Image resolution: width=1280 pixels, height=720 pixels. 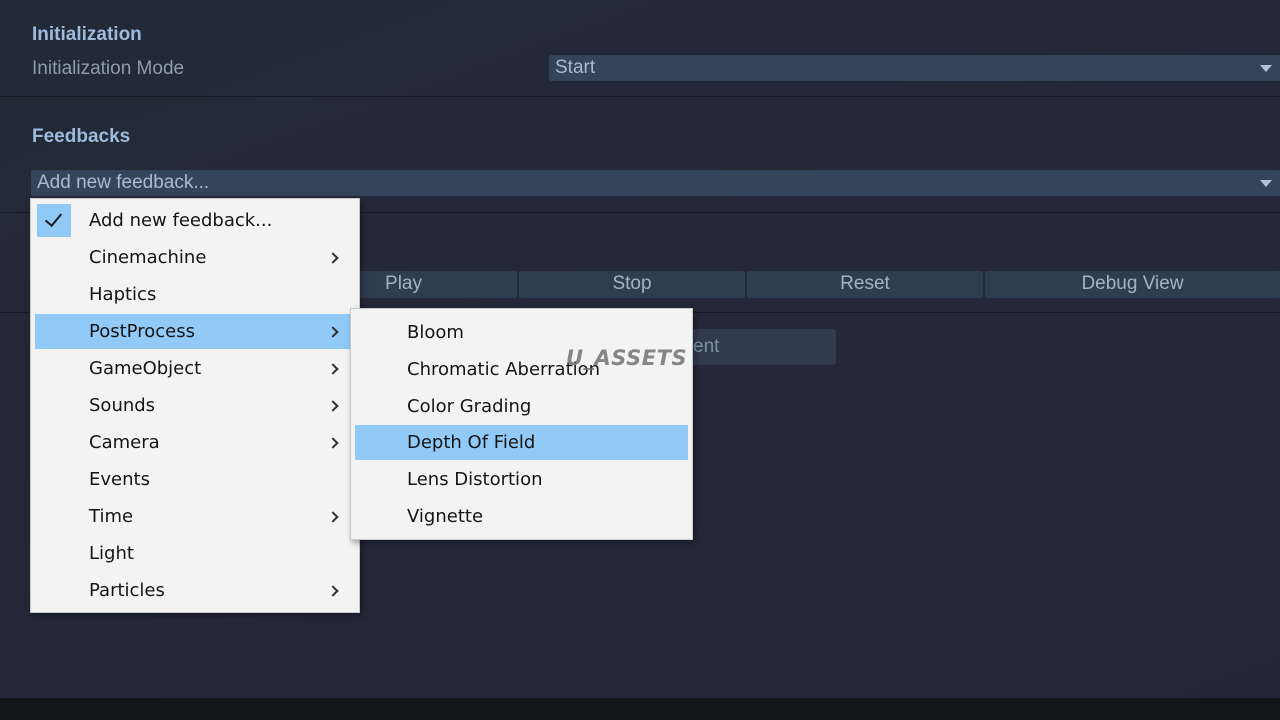 I want to click on menu-item-label: GameObject, so click(x=145, y=368).